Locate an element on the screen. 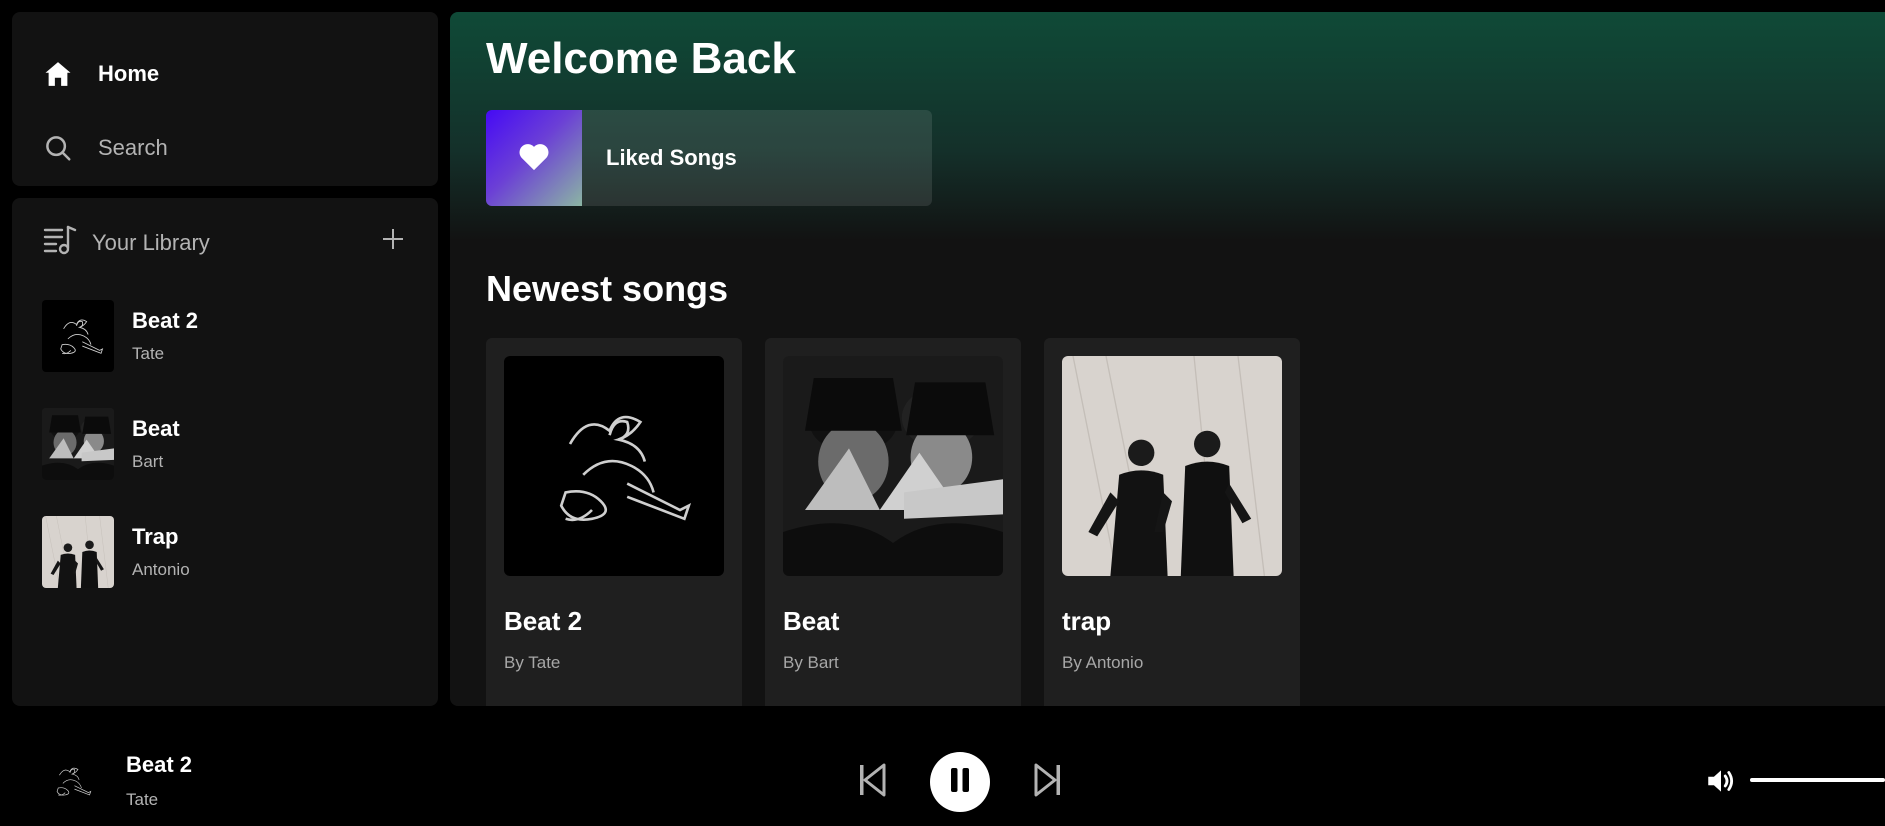 The image size is (1885, 826). song-card: Beat 2 By Tate is located at coordinates (614, 522).